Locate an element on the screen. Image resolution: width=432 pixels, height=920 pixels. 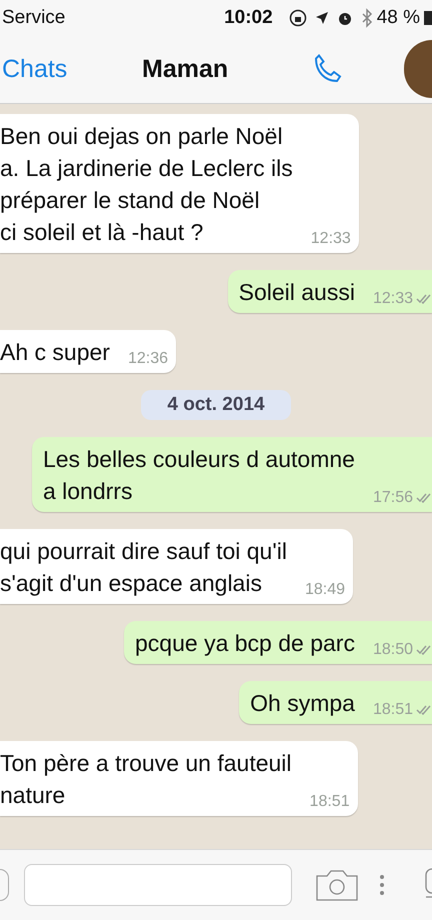
chat-title: Maman is located at coordinates (186, 69).